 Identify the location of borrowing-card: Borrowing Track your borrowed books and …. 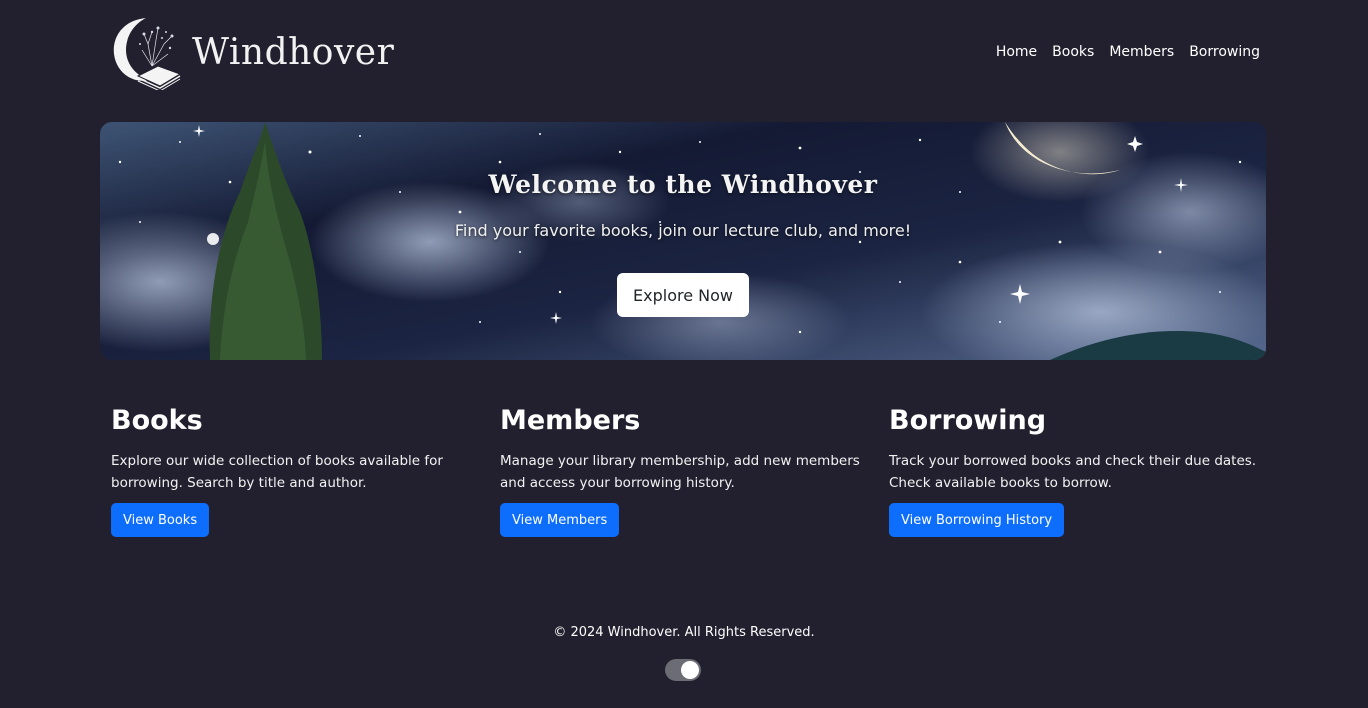
(1074, 470).